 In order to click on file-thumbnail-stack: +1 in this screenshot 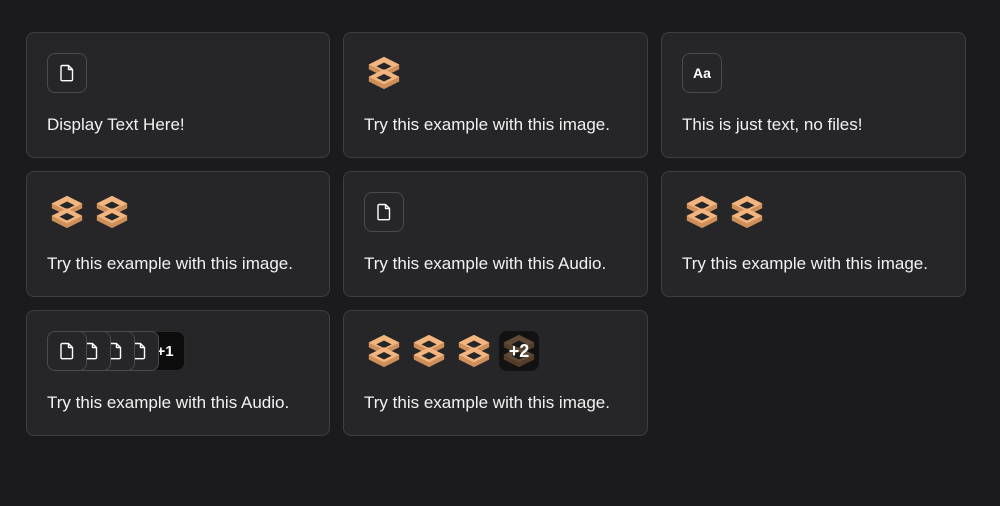, I will do `click(117, 351)`.